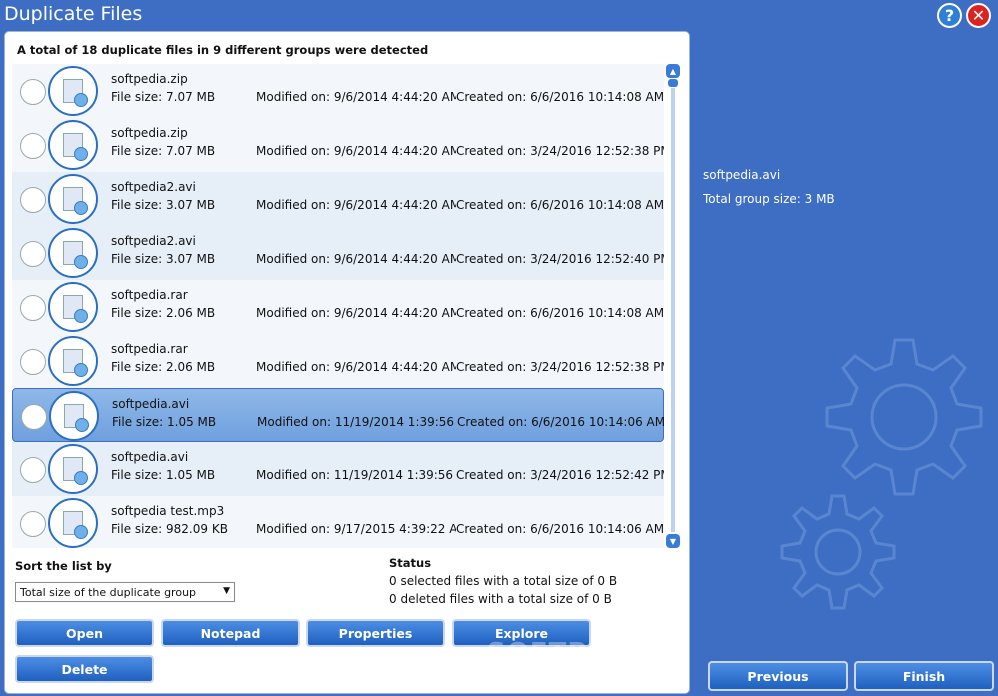 This screenshot has height=696, width=998. I want to click on properties-button: Properties, so click(375, 633).